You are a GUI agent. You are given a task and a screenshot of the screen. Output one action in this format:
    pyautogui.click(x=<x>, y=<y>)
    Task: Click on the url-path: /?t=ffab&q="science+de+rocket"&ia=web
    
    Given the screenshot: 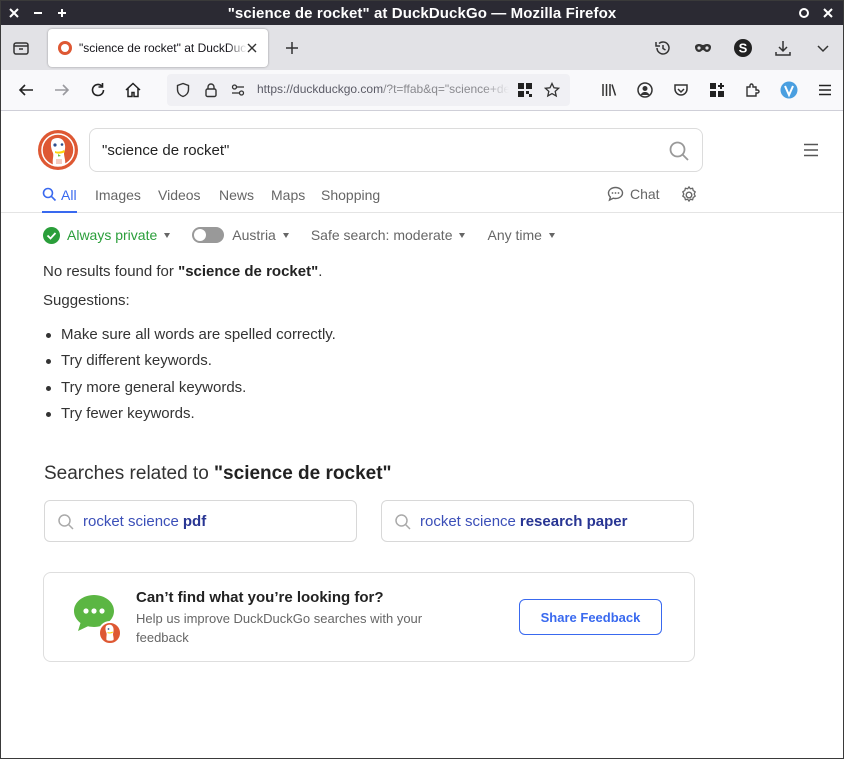 What is the action you would take?
    pyautogui.click(x=446, y=89)
    